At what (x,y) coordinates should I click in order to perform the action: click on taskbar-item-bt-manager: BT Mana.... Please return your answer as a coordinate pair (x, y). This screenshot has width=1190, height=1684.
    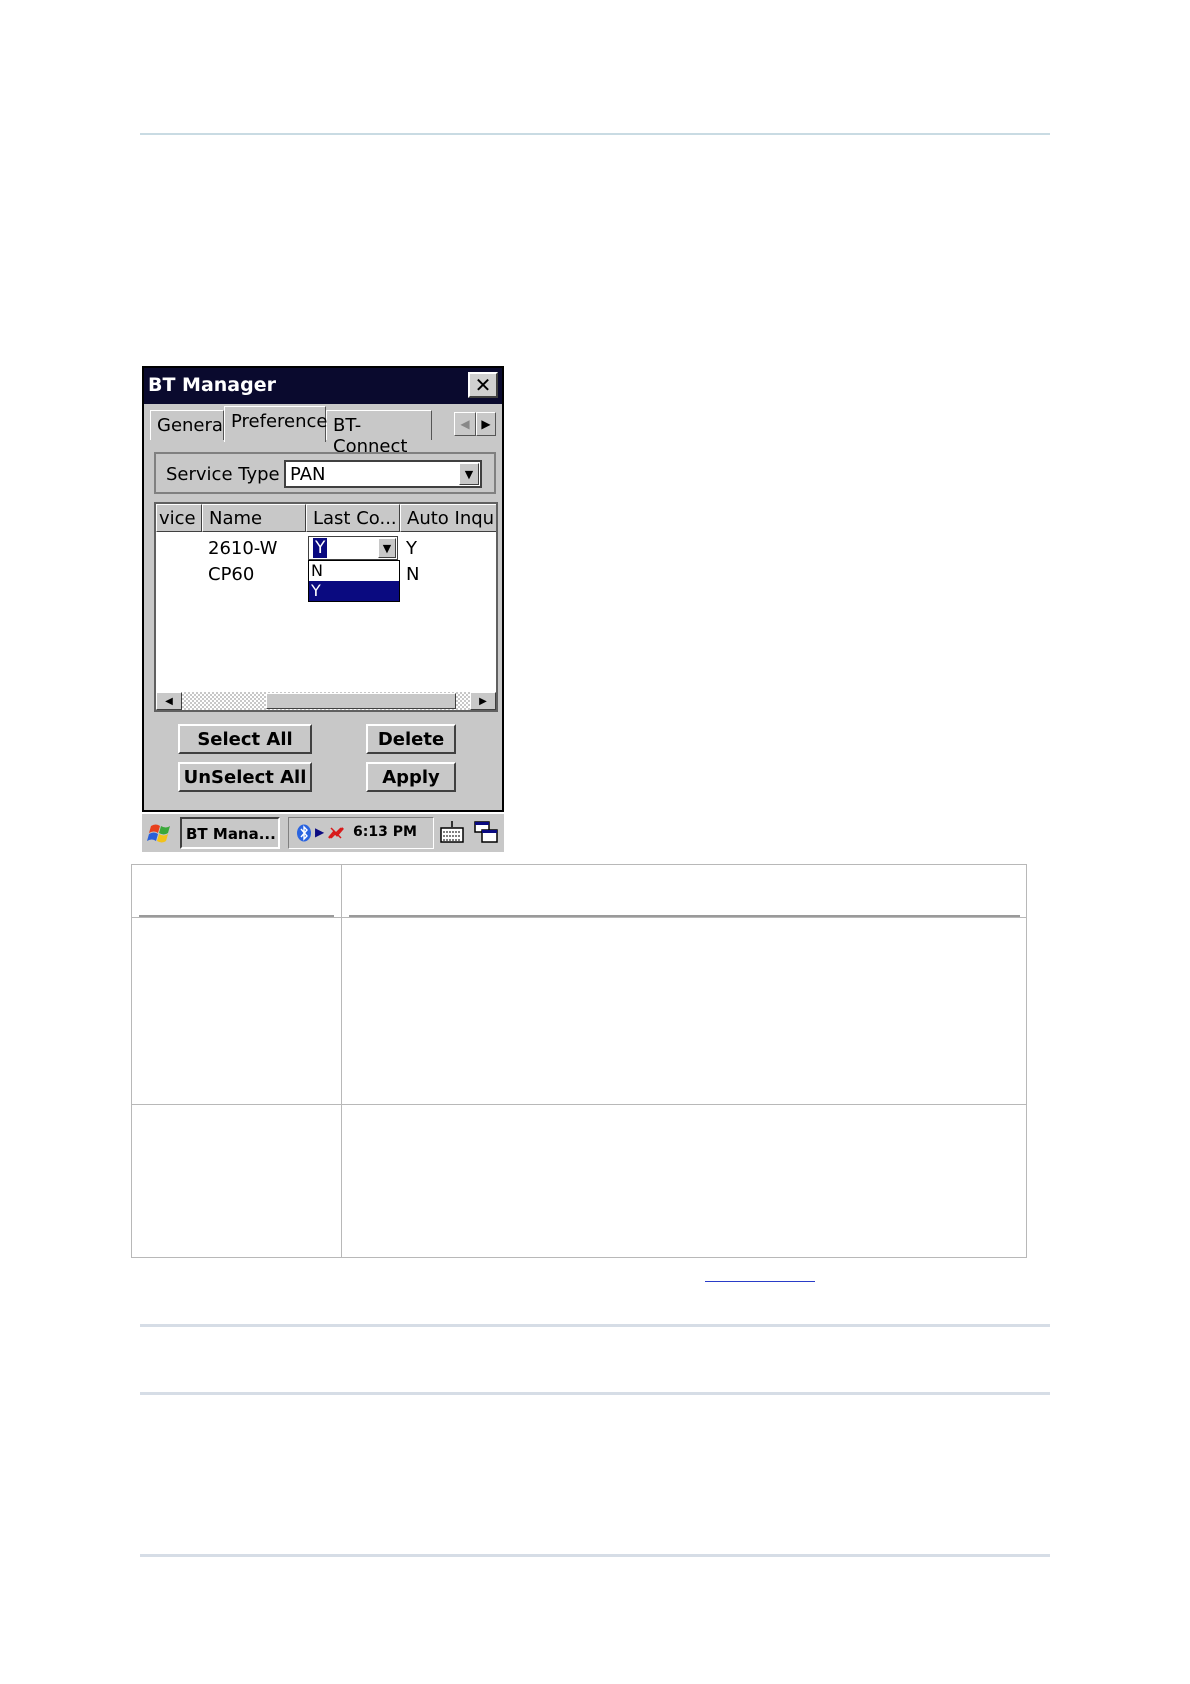
    Looking at the image, I should click on (230, 833).